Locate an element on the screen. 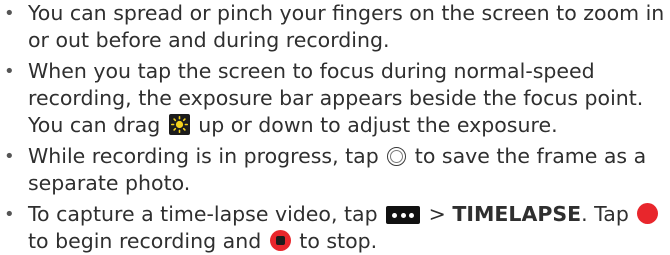 Image resolution: width=670 pixels, height=255 pixels. shutter-icon is located at coordinates (397, 156).